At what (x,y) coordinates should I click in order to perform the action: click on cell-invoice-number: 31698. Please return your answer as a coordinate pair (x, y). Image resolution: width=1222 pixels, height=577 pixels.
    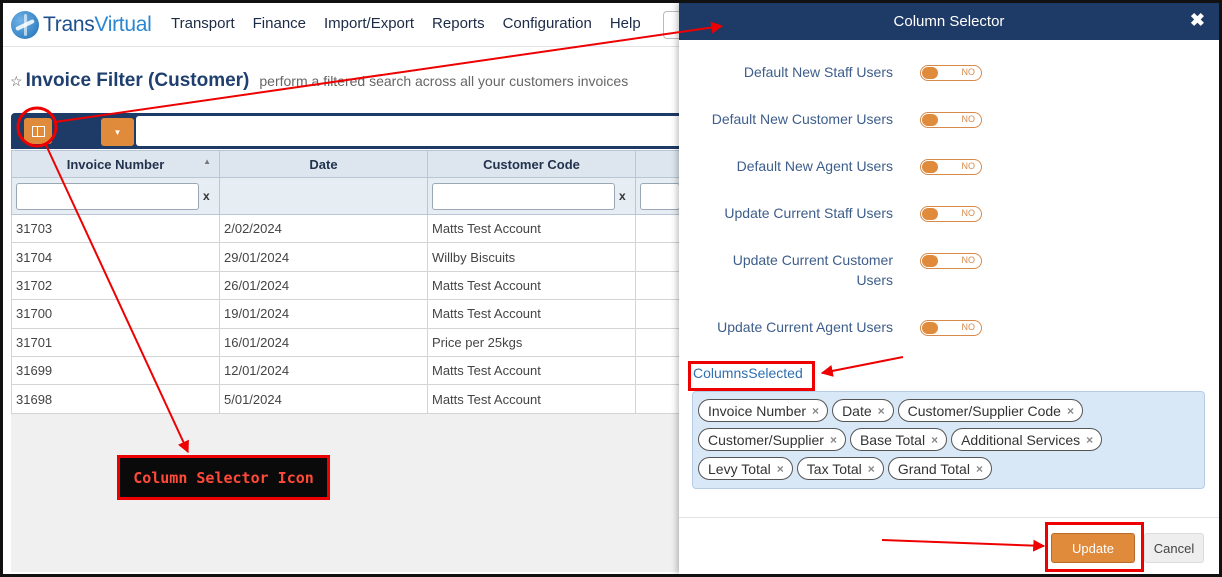
    Looking at the image, I should click on (115, 399).